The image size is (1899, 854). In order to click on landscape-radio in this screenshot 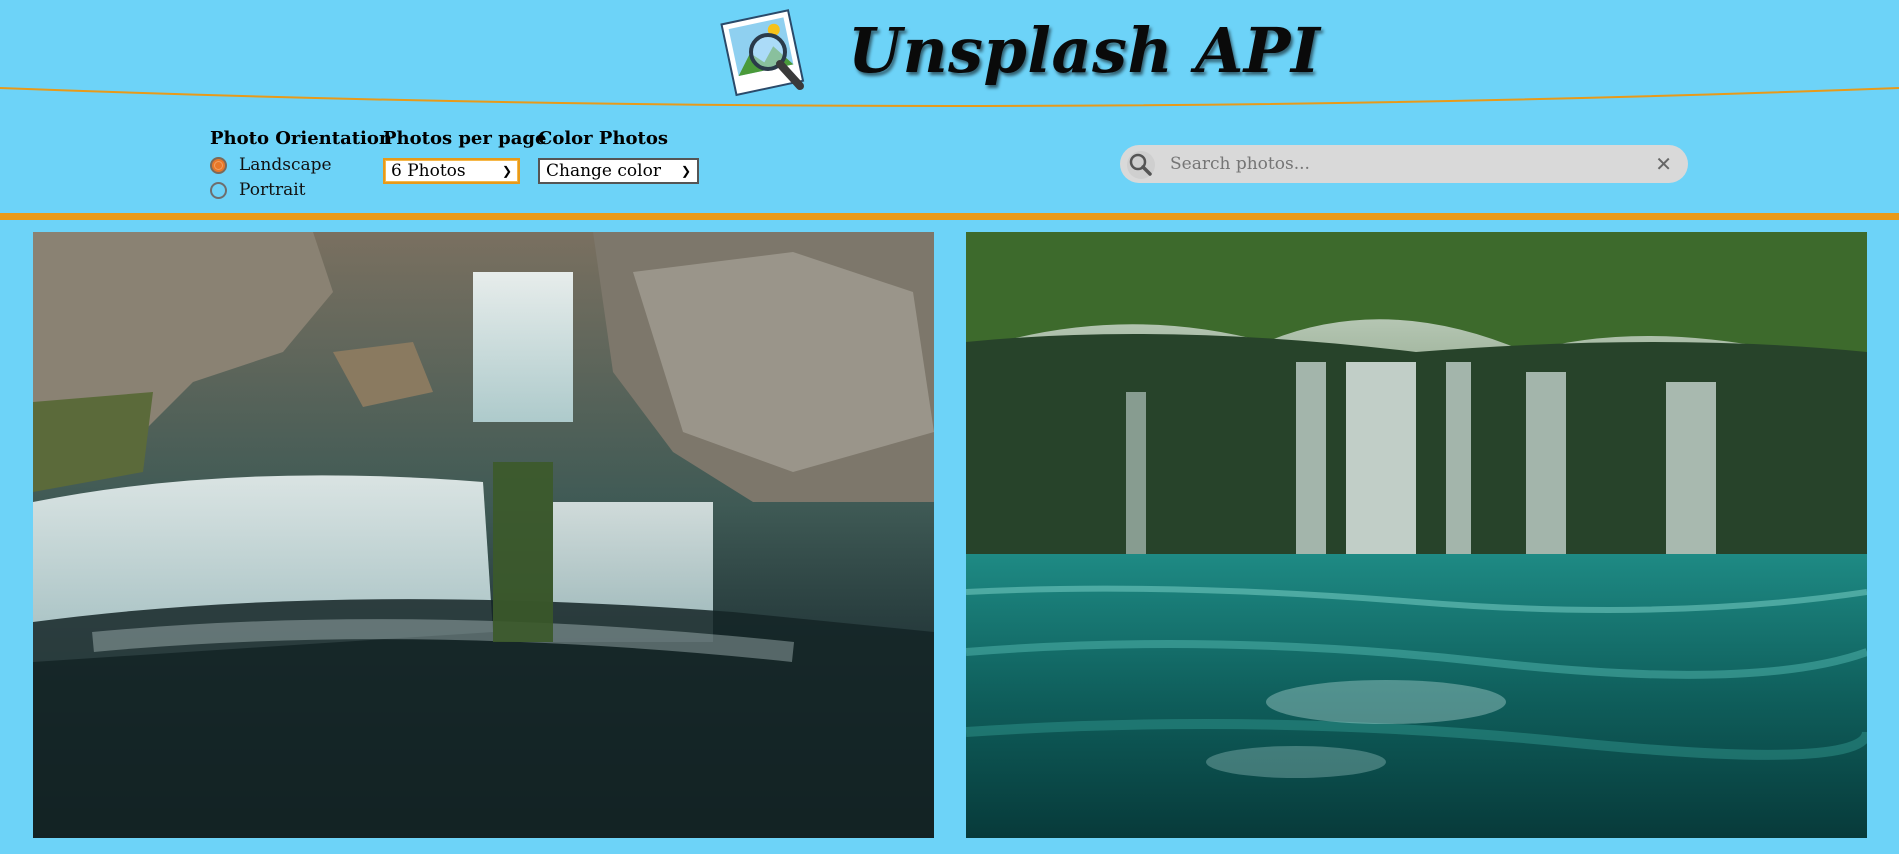, I will do `click(218, 165)`.